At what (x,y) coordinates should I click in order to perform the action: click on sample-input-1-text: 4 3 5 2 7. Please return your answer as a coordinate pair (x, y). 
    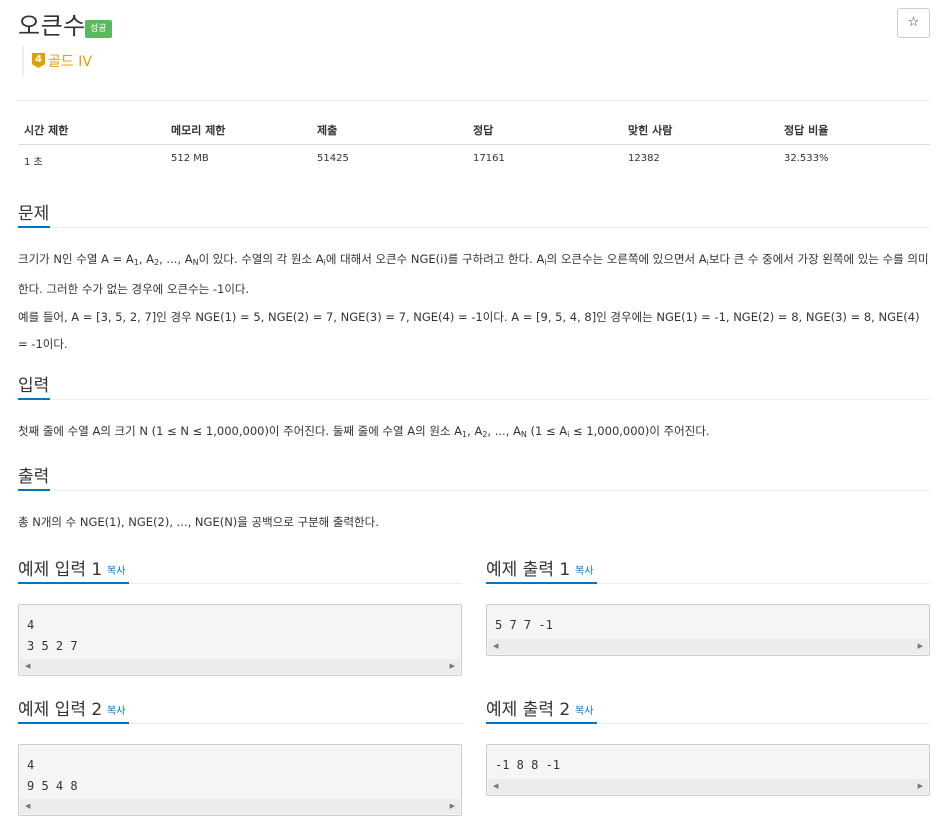
    Looking at the image, I should click on (52, 635).